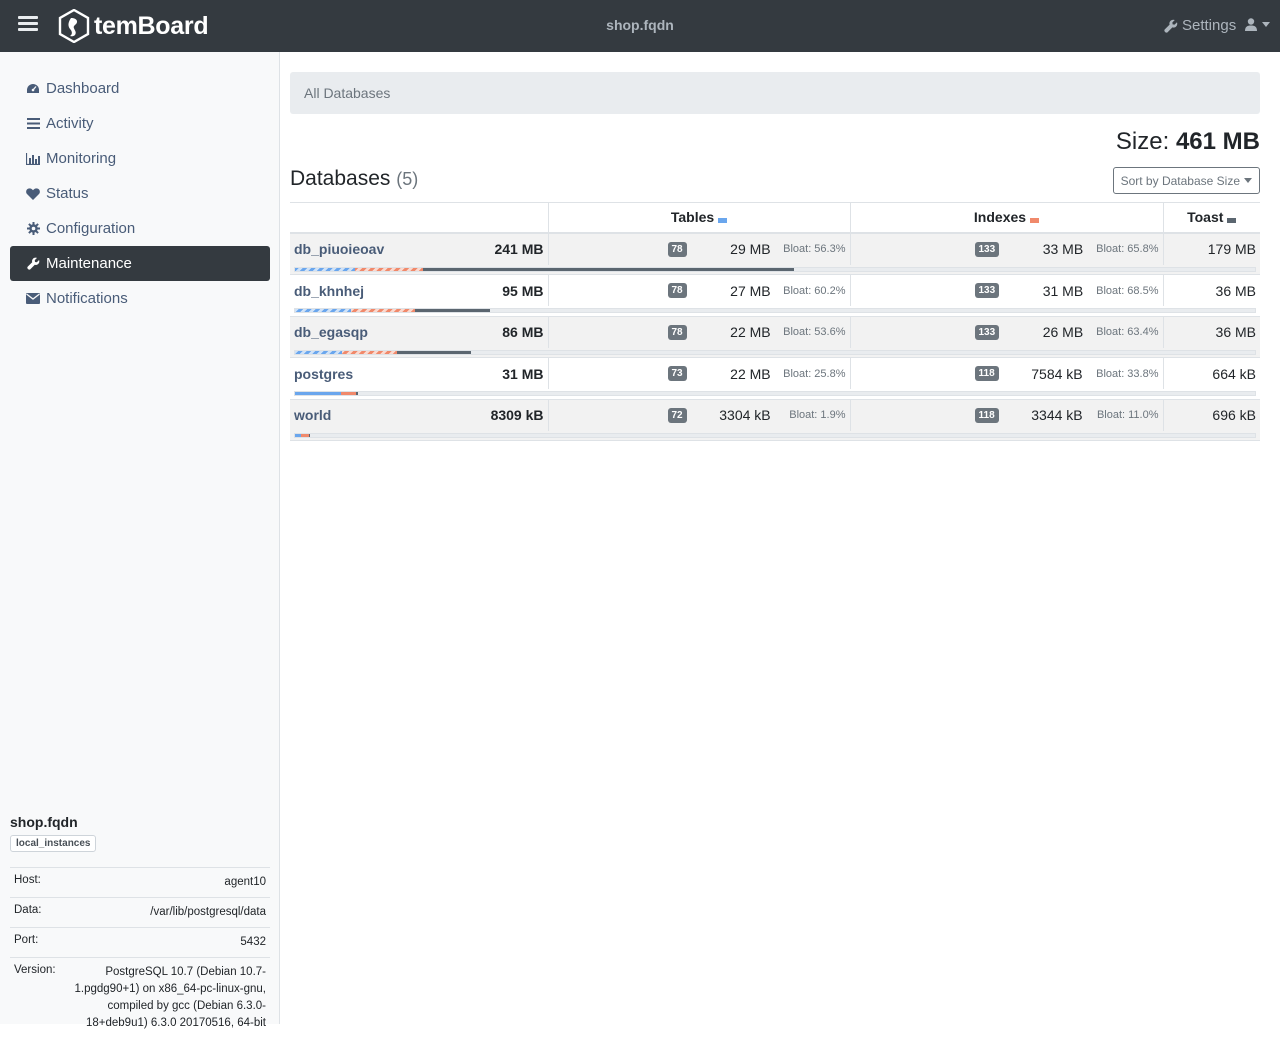  Describe the element at coordinates (140, 263) in the screenshot. I see `sidebar-item-maintenance: Maintenance` at that location.